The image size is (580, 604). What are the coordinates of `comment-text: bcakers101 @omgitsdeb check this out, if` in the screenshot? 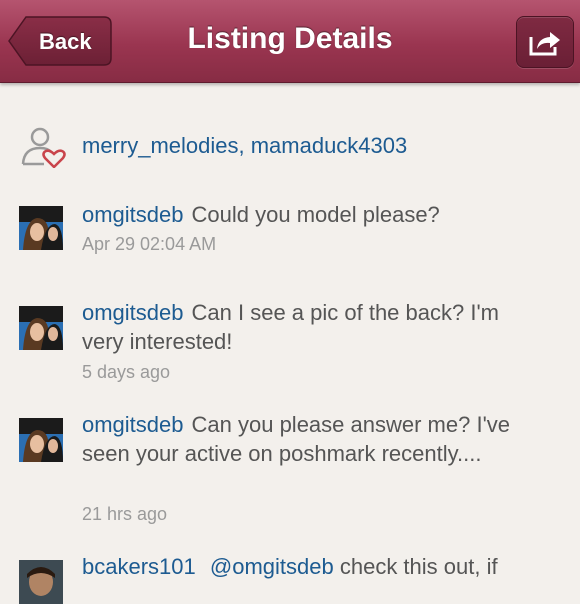 It's located at (327, 566).